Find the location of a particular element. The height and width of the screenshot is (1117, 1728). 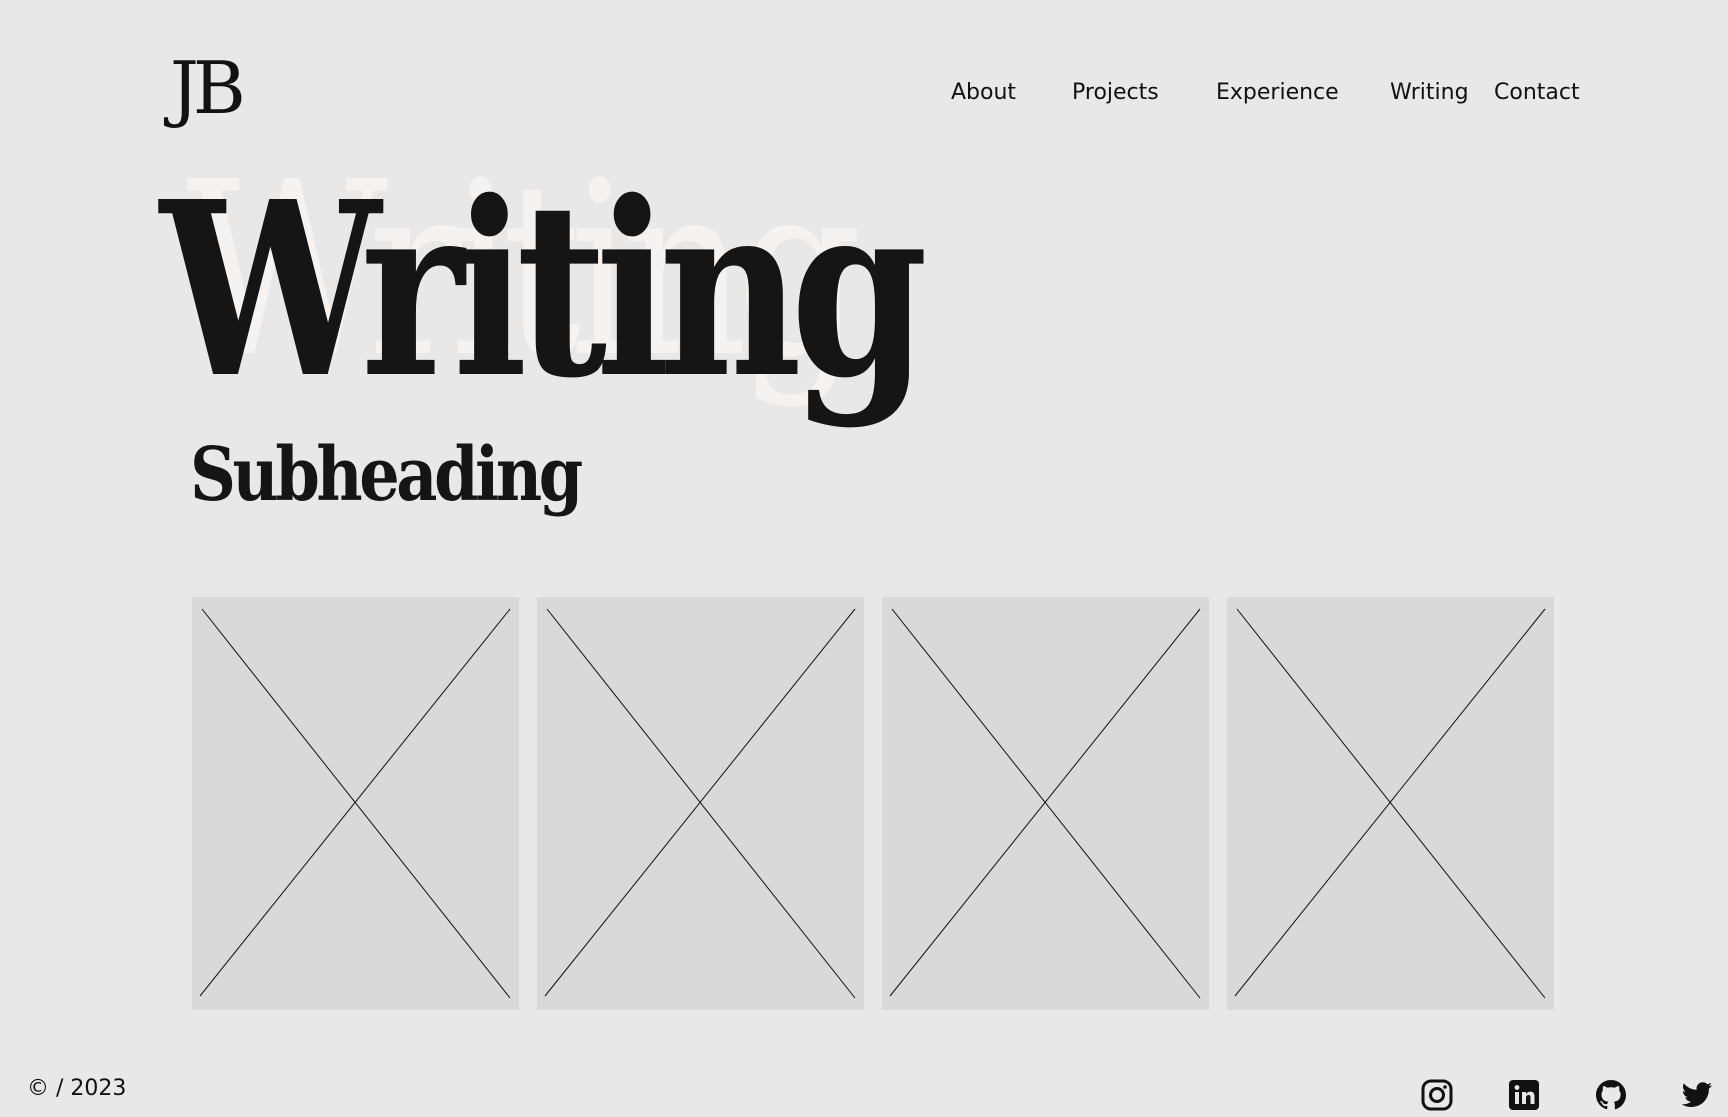

copyright-text: © / 2023 is located at coordinates (77, 1088).